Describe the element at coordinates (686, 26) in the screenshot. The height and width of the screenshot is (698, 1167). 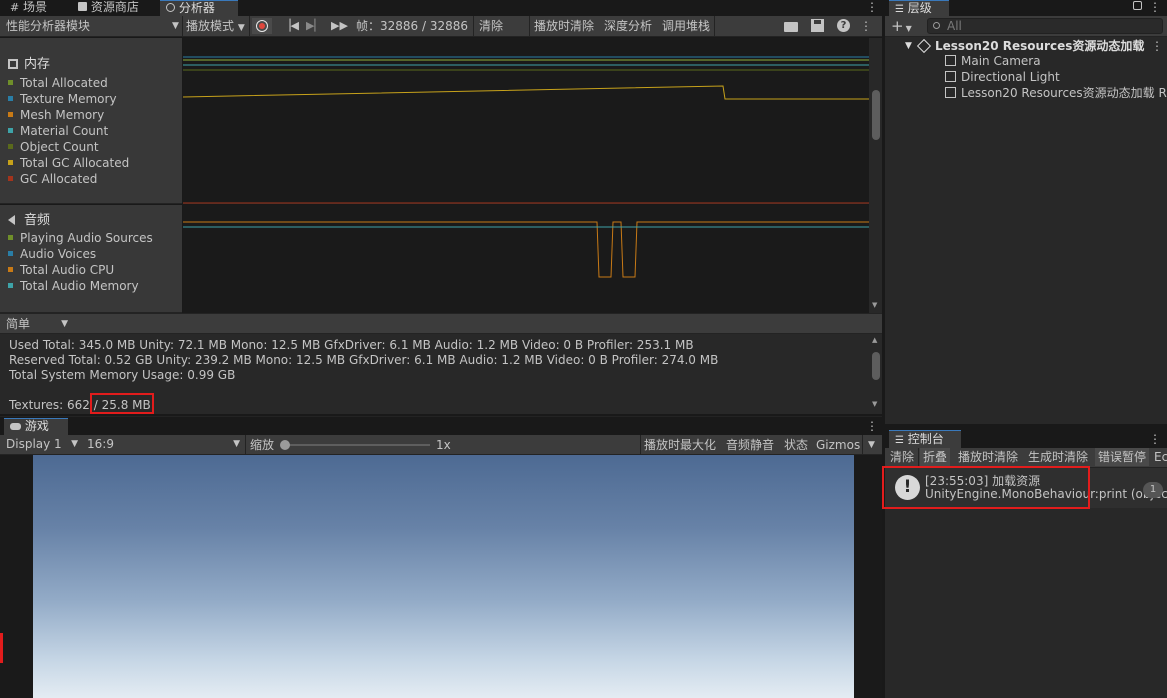
I see `call-stacks-button: 调用堆栈` at that location.